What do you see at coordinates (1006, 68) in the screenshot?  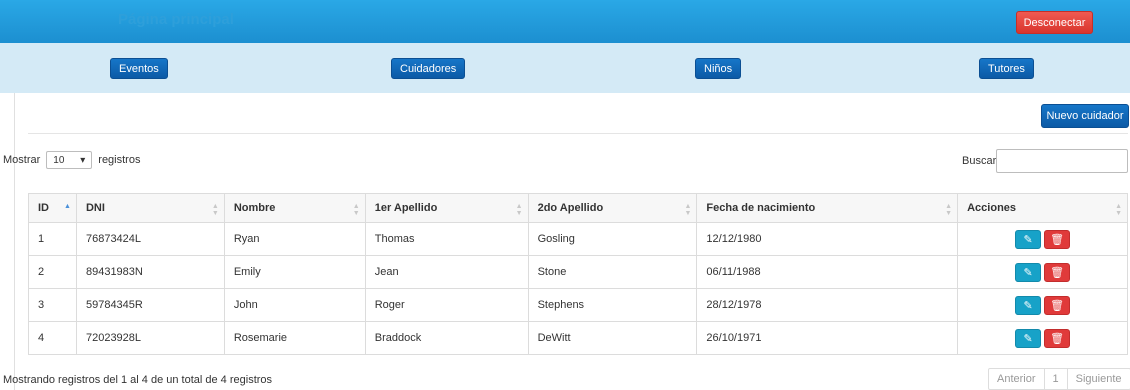 I see `nav-tutores-button: Tutores` at bounding box center [1006, 68].